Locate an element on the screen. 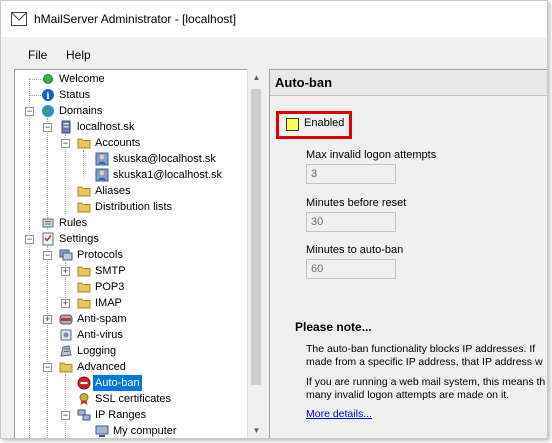  info-icon: i is located at coordinates (48, 95).